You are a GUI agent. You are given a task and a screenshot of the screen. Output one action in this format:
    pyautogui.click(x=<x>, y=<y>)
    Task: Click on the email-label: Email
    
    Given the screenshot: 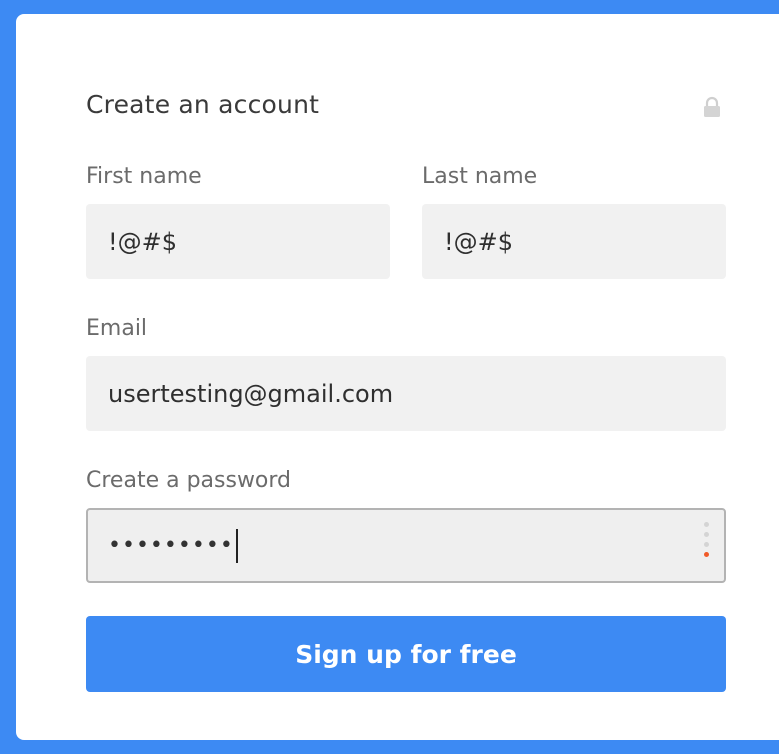 What is the action you would take?
    pyautogui.click(x=117, y=328)
    